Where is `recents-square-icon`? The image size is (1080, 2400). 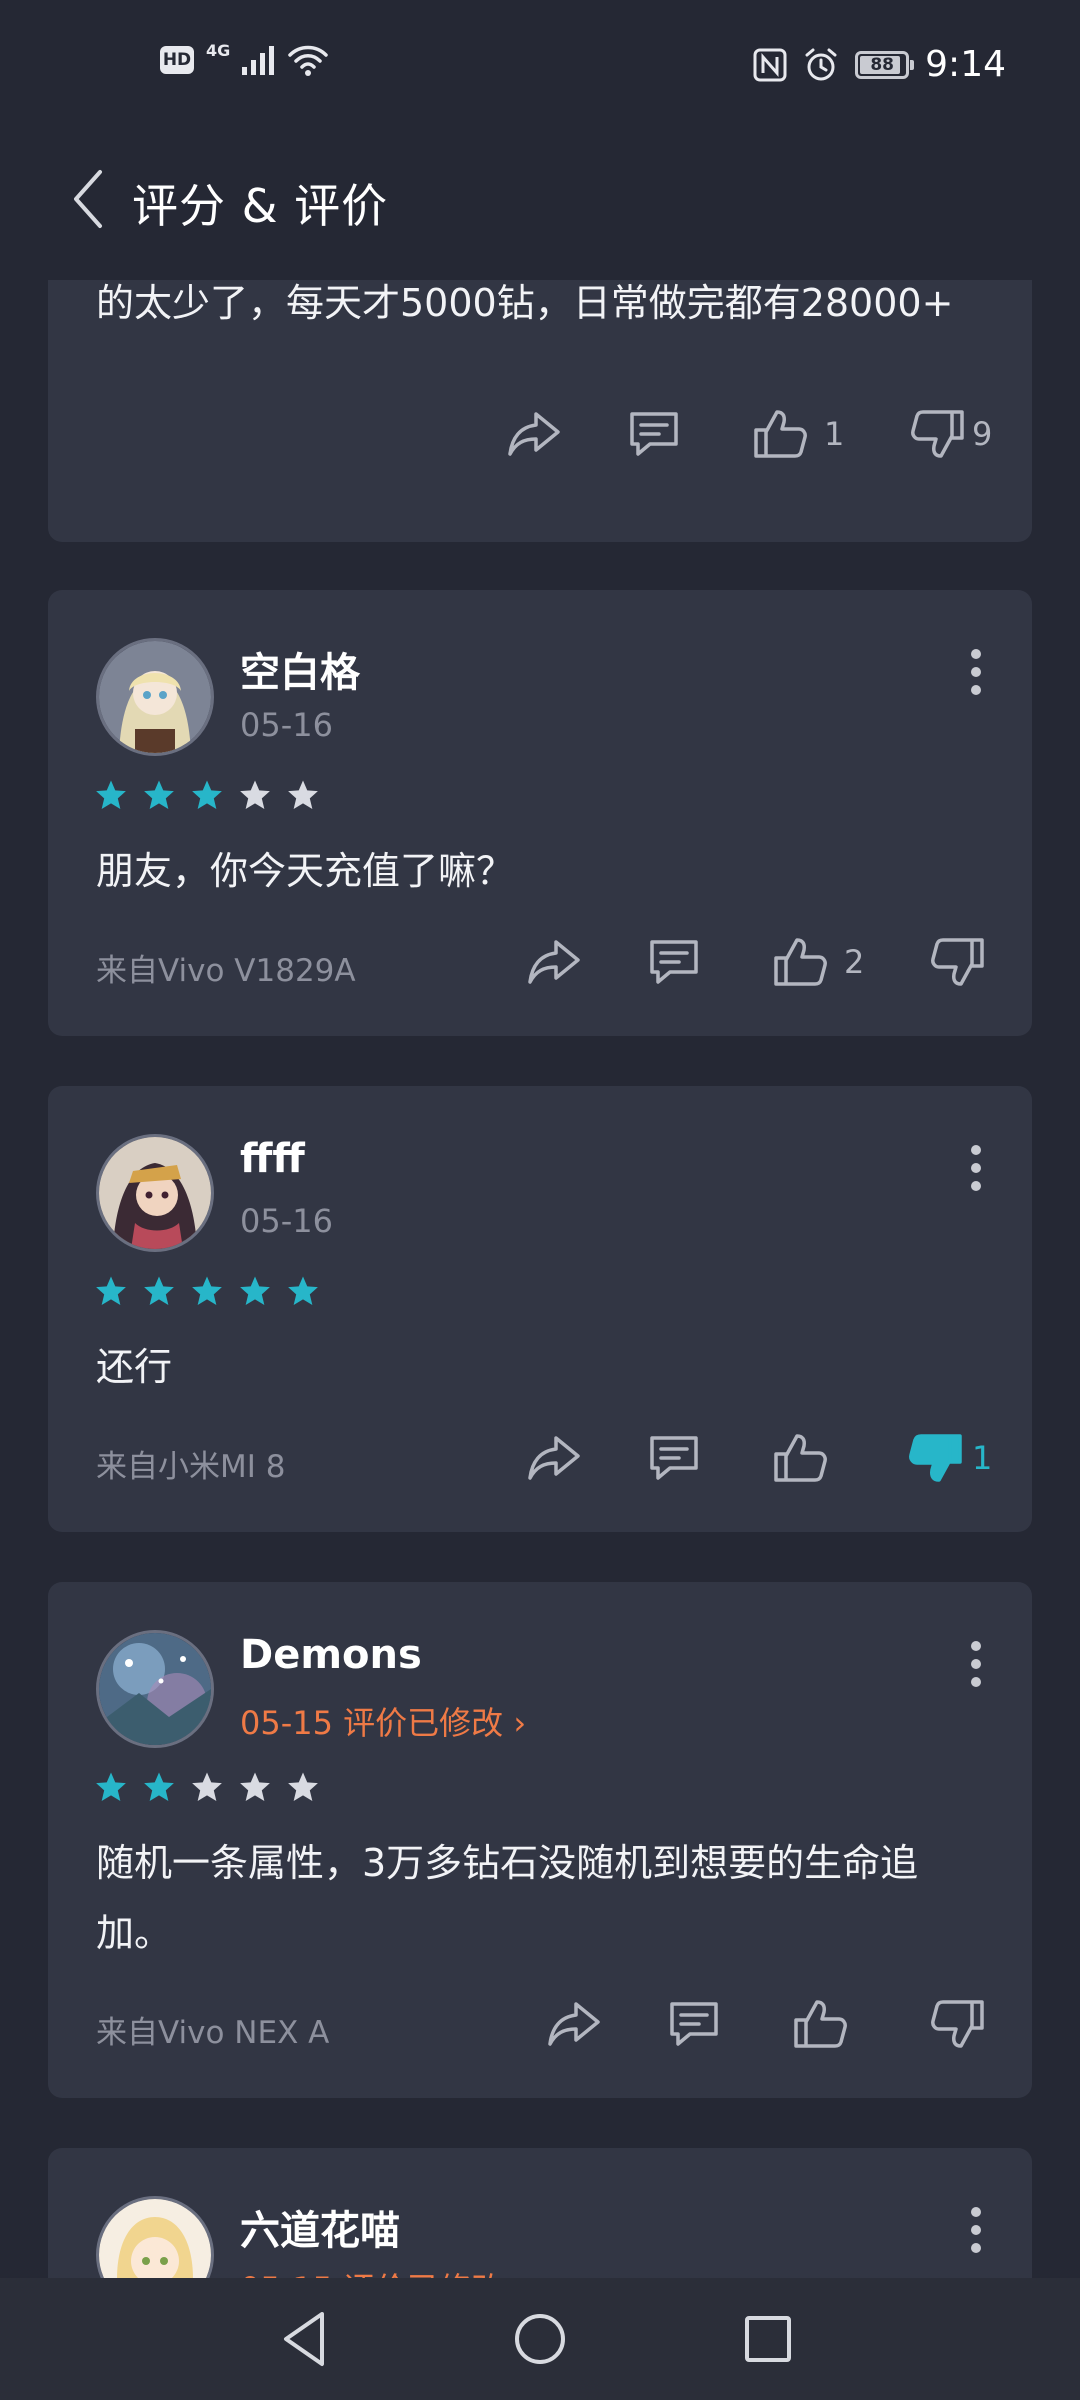
recents-square-icon is located at coordinates (768, 2339).